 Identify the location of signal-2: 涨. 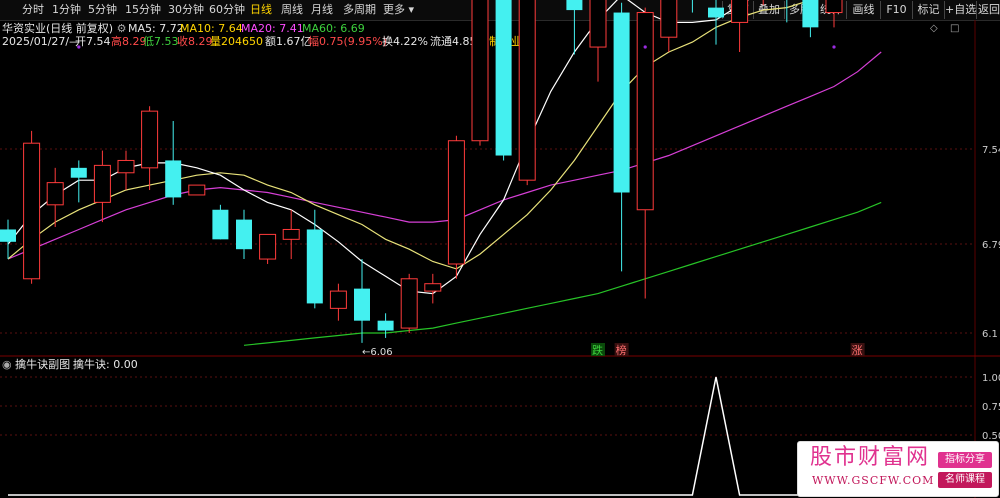
(857, 350).